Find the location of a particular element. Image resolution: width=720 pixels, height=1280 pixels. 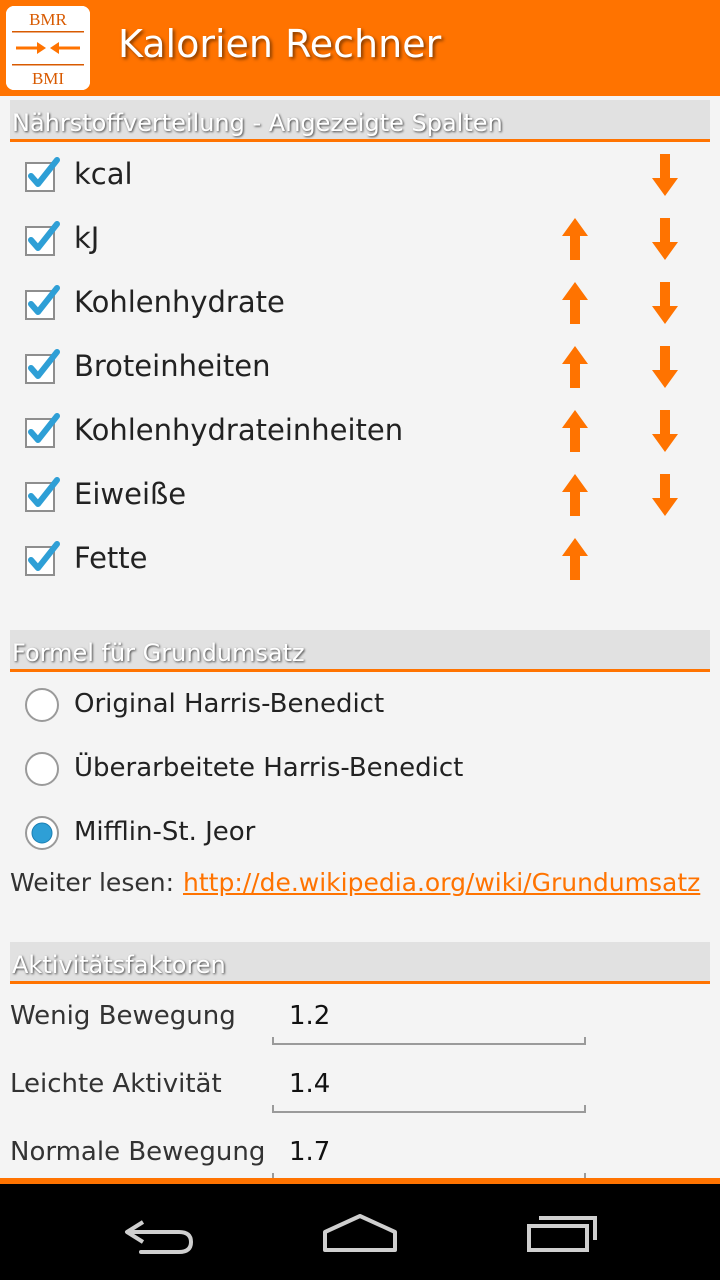

factor-label: Wenig Bewegung is located at coordinates (123, 1016).